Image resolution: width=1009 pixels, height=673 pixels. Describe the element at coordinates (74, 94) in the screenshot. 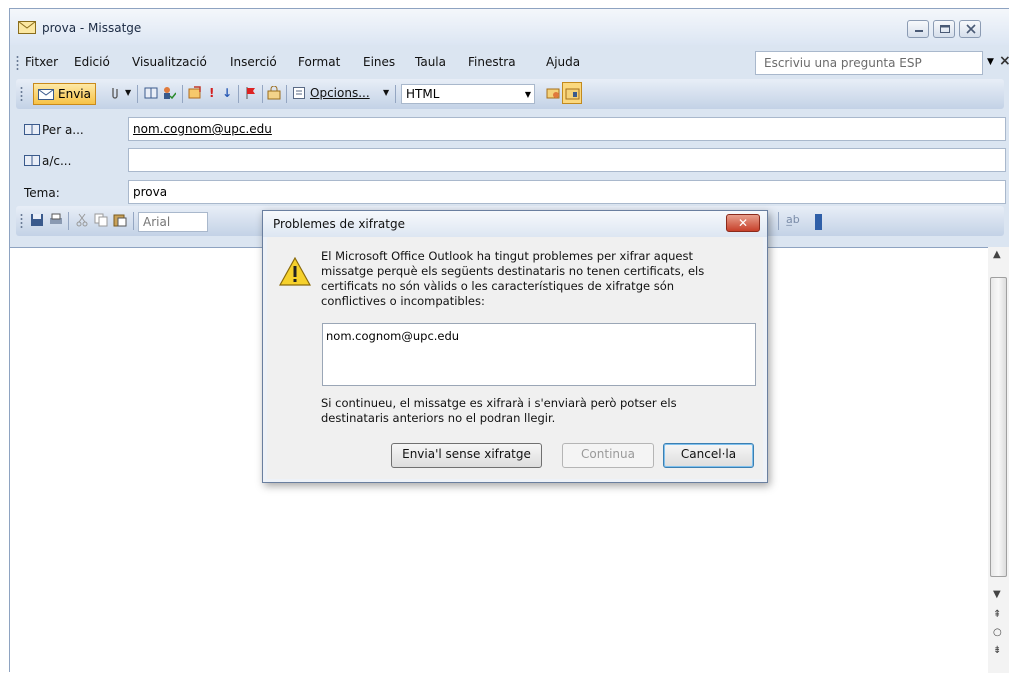

I see `send-label: Envia` at that location.